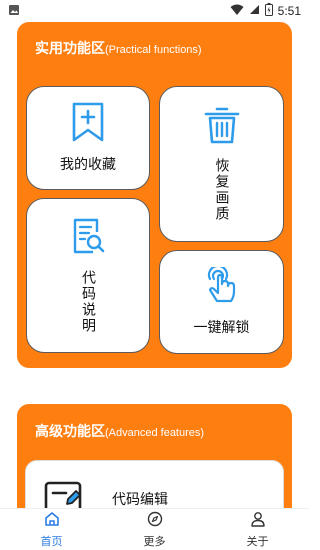  Describe the element at coordinates (154, 11) in the screenshot. I see `status-bar: 5:51` at that location.